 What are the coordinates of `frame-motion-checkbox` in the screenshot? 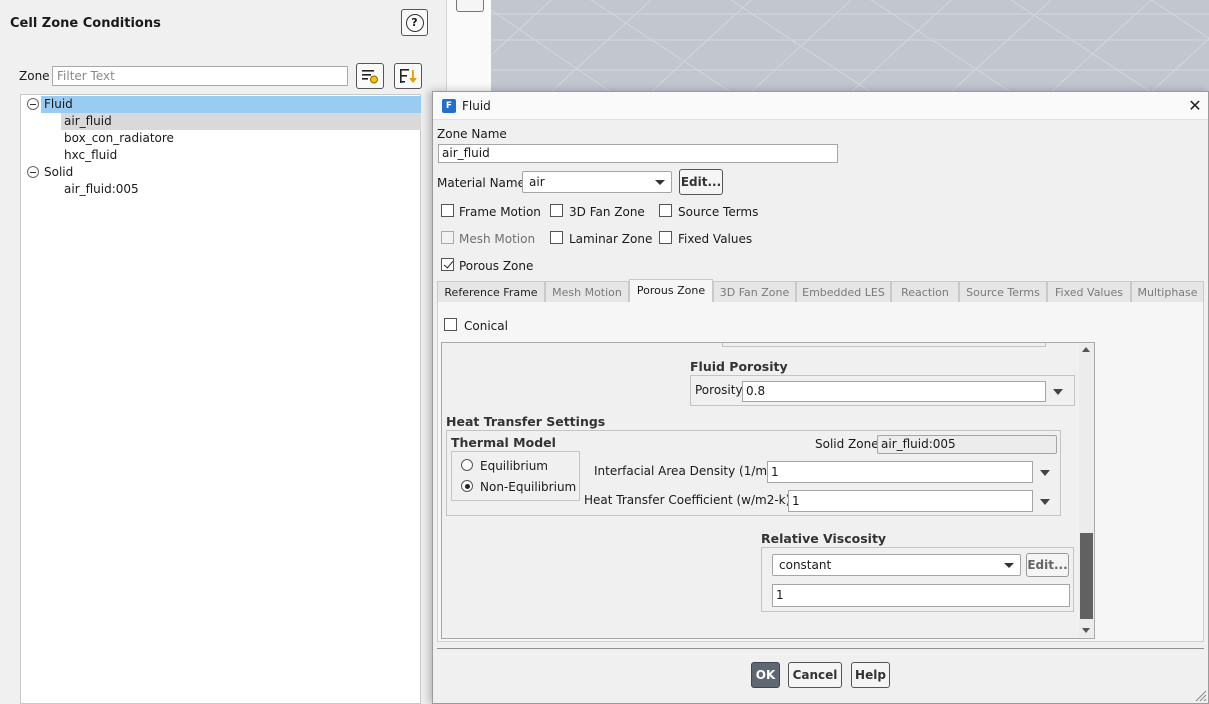 It's located at (447, 210).